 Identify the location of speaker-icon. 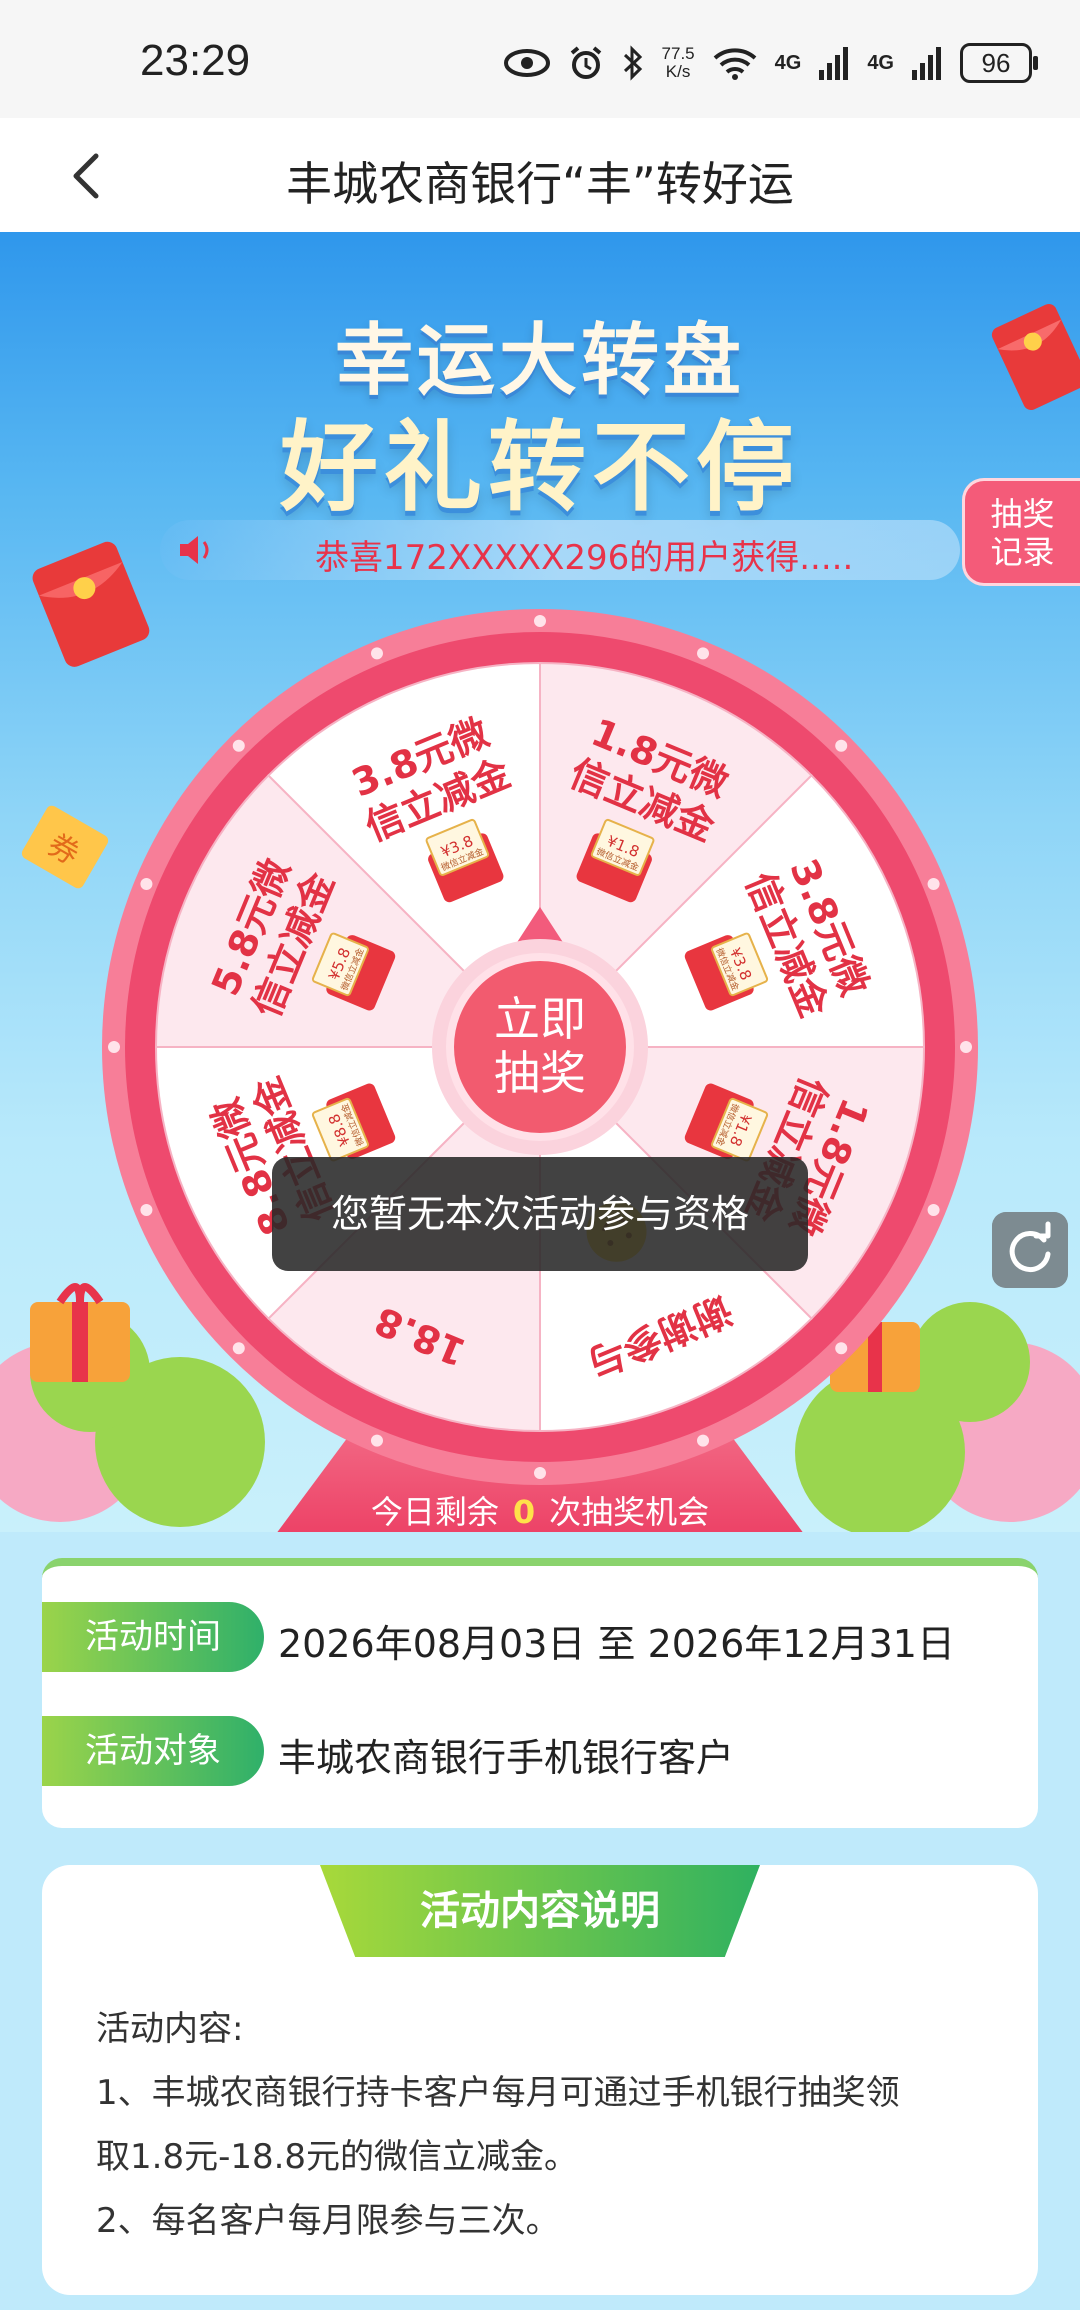
(194, 550).